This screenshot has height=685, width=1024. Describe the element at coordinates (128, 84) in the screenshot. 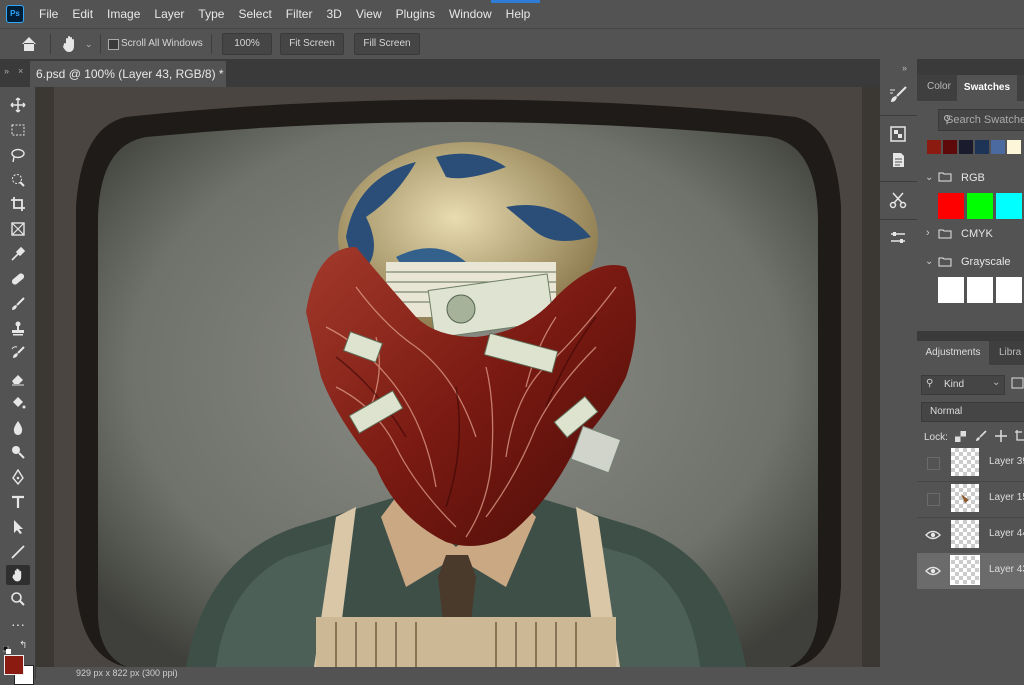

I see `document-tab: 6.psd @ 100% (Layer 43, RGB/8) * ×` at that location.